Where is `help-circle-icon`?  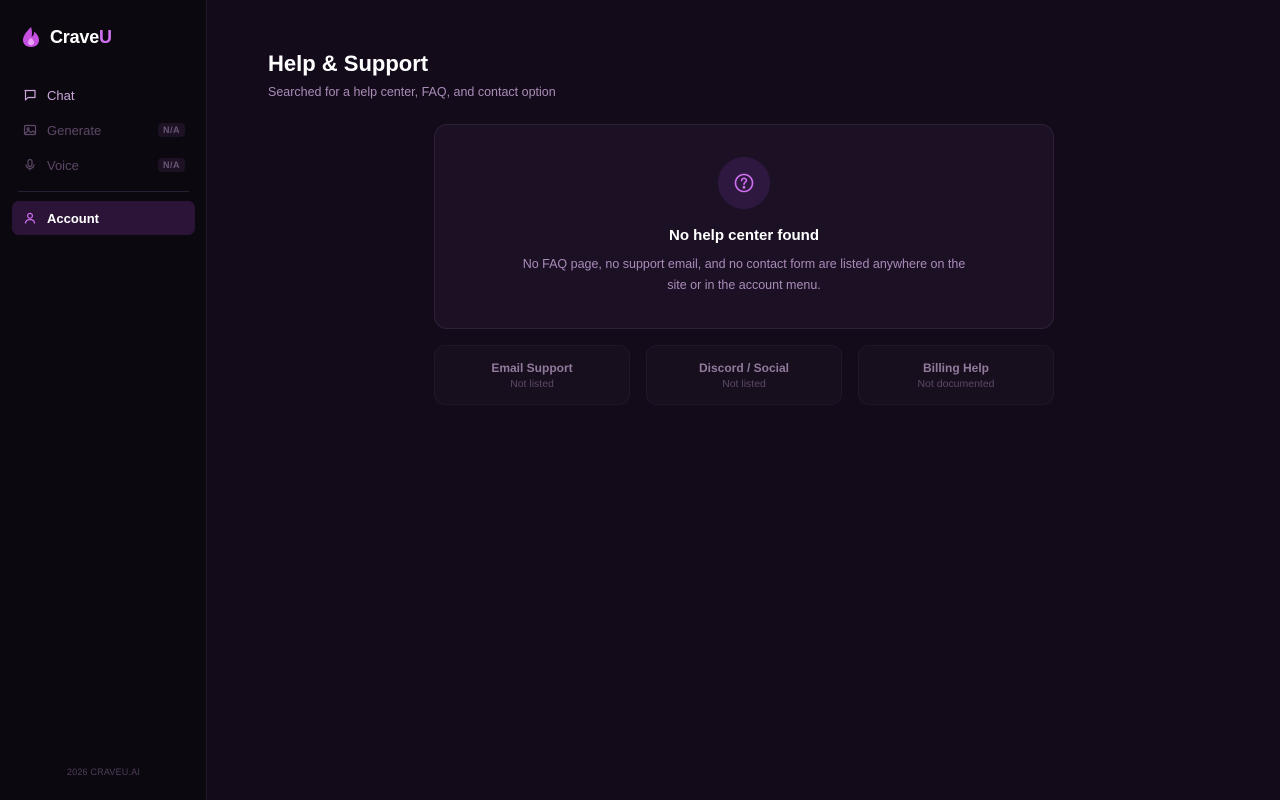 help-circle-icon is located at coordinates (744, 183).